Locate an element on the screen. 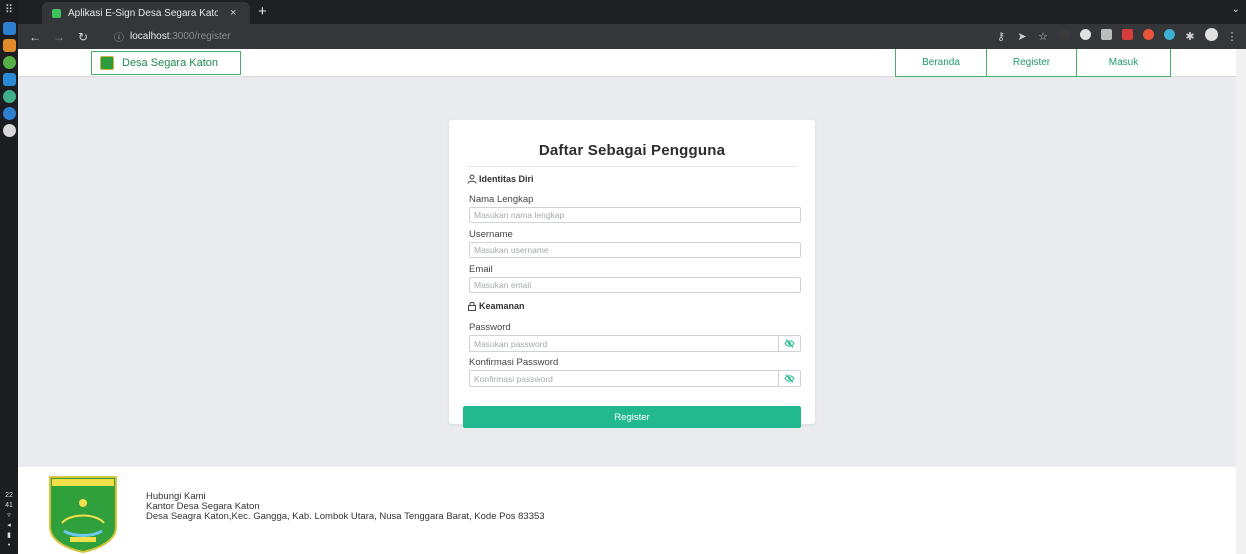 The image size is (1246, 554). confirm-password-group: Konfirmasi password is located at coordinates (635, 378).